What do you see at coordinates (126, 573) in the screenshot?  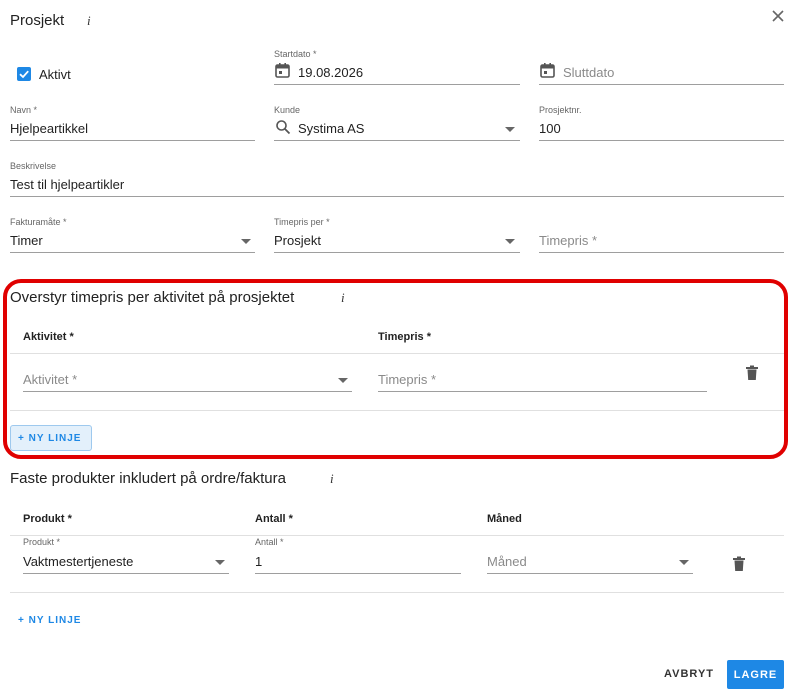 I see `product-underline` at bounding box center [126, 573].